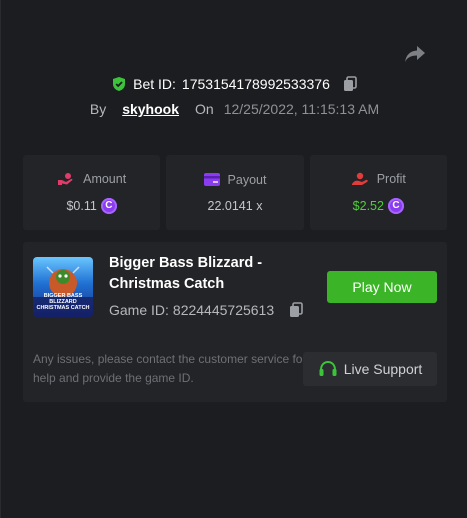  I want to click on copy-bet-id-icon, so click(350, 84).